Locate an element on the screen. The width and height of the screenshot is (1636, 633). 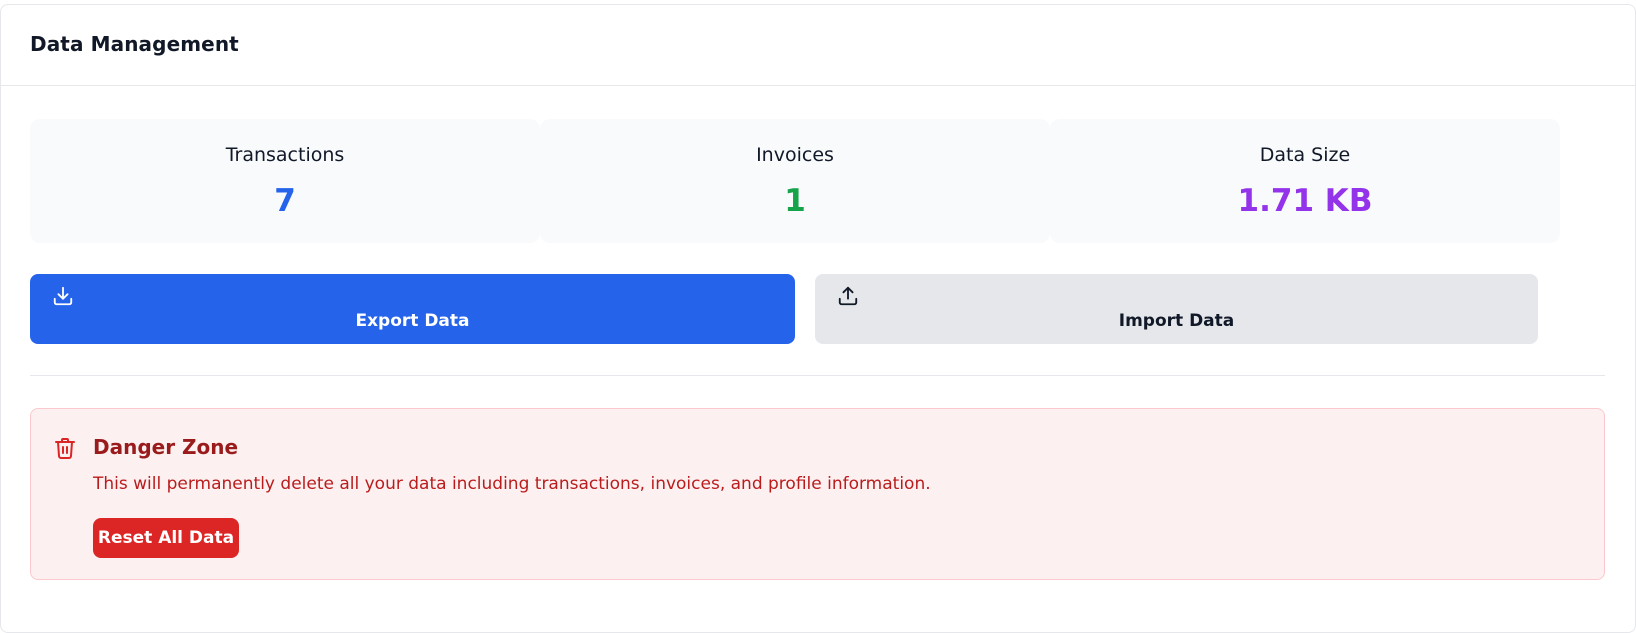
stat-transactions: Transactions 7 is located at coordinates (285, 181).